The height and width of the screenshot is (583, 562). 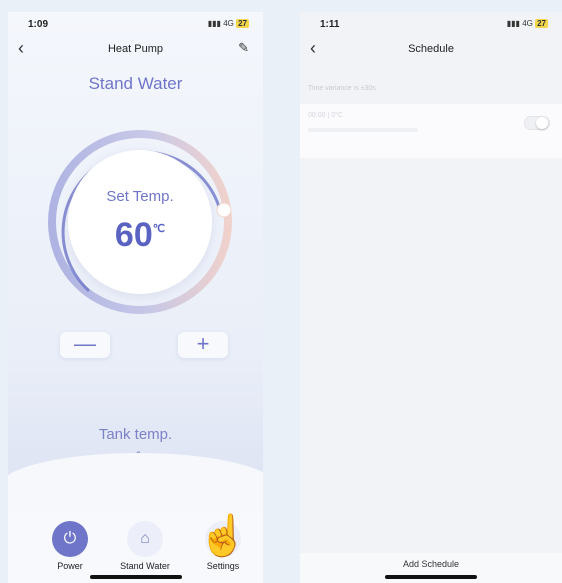 I want to click on set-temp-unit: ℃, so click(x=159, y=229).